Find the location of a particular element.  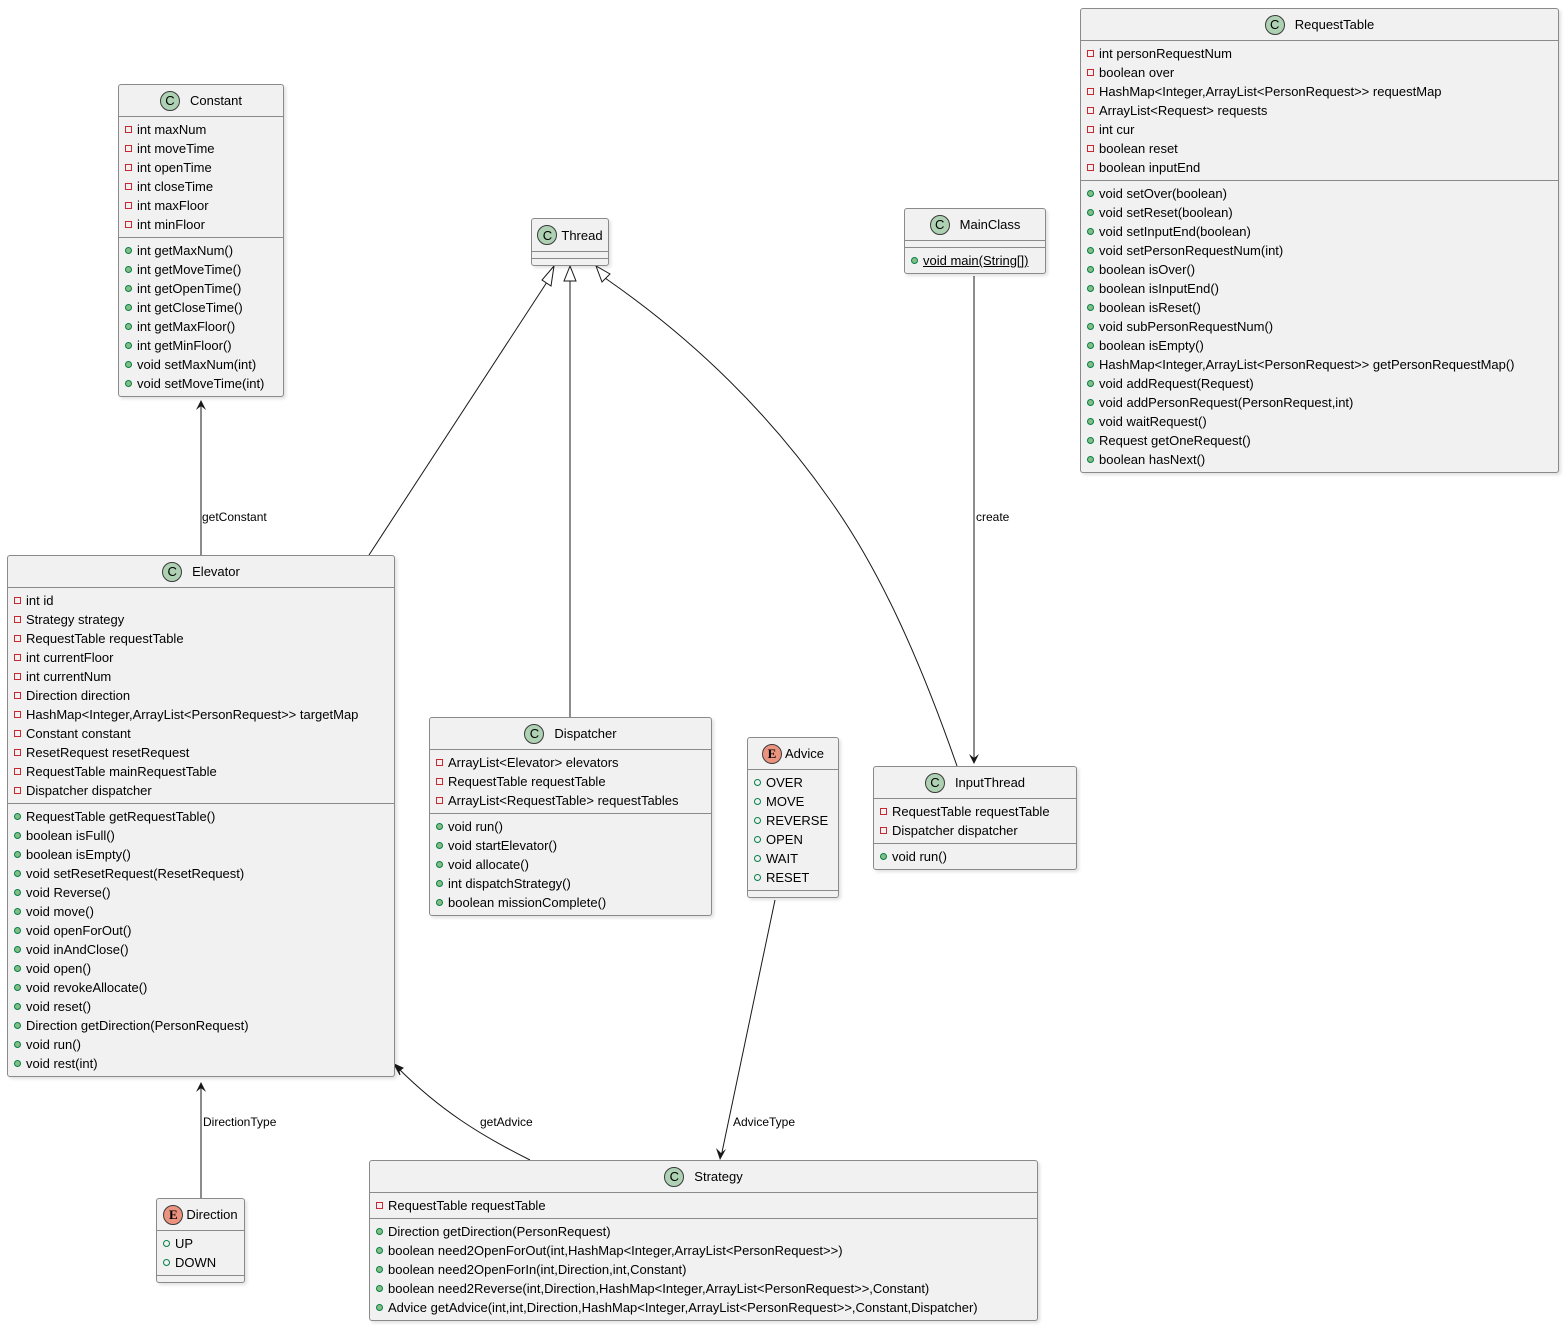

method-row-text: void setReset(boolean) is located at coordinates (1166, 212).